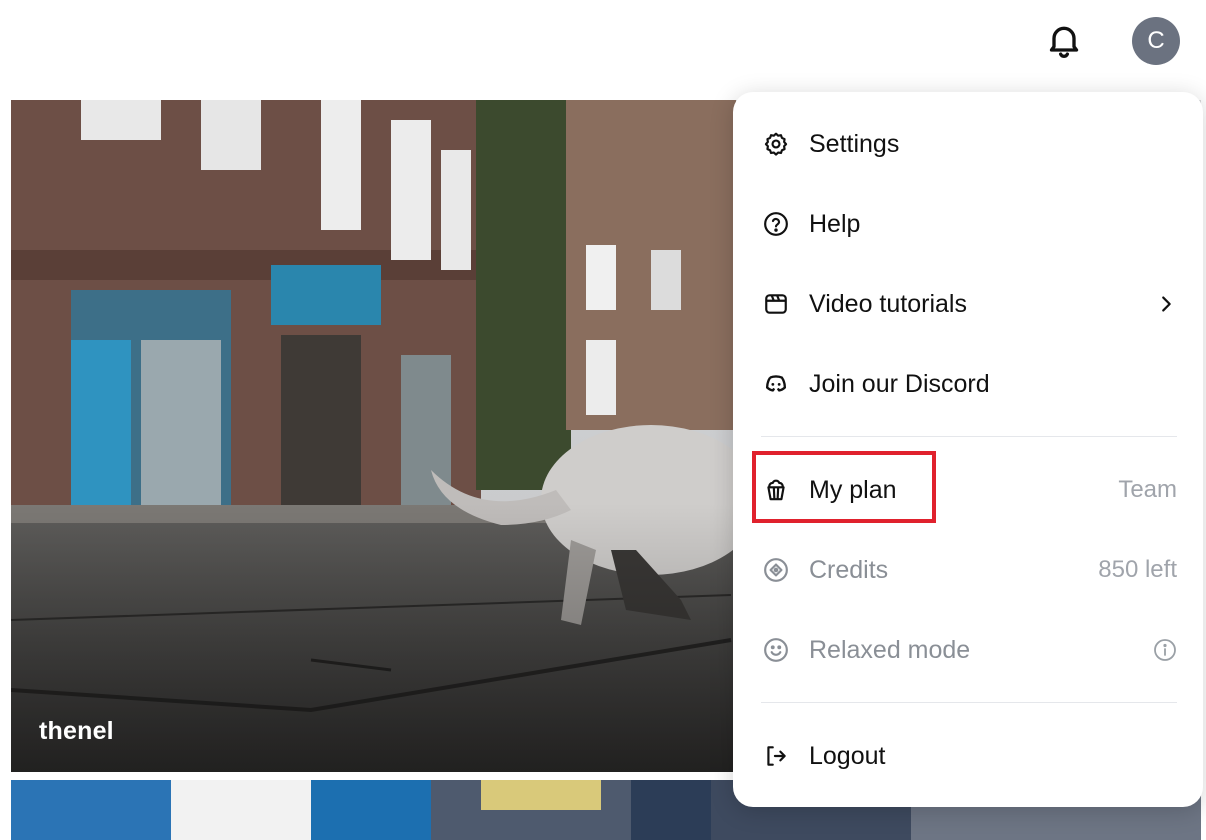  I want to click on menu-item-logout: Logout, so click(969, 756).